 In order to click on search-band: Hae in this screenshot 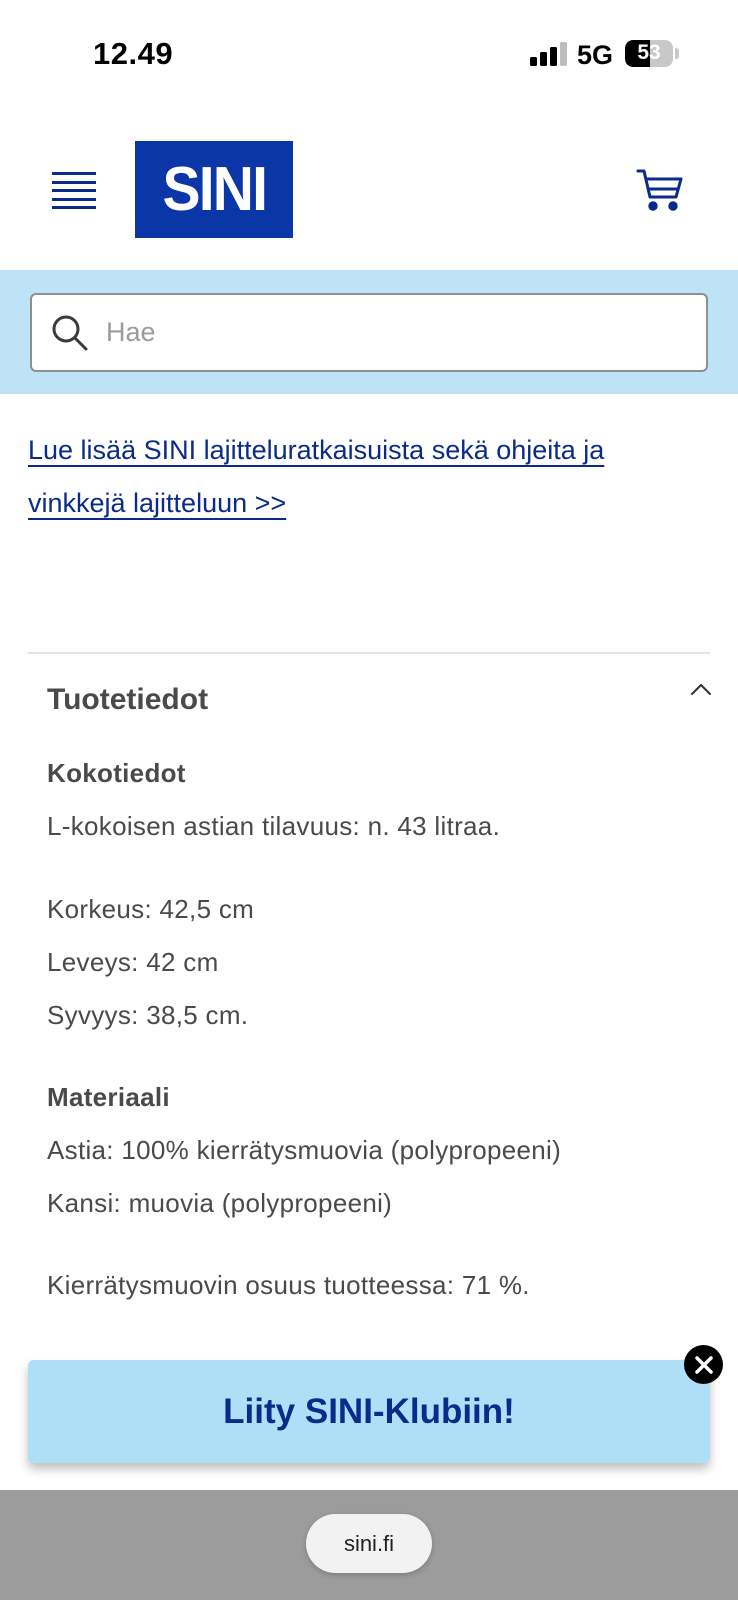, I will do `click(369, 332)`.